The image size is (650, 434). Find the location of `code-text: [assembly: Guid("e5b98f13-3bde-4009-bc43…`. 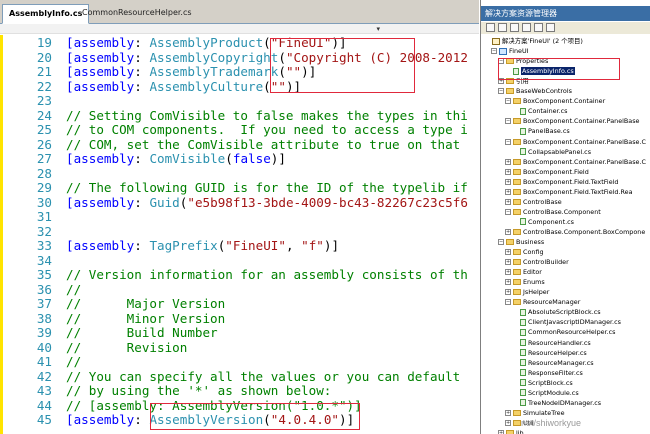

code-text: [assembly: Guid("e5b98f13-3bde-4009-bc43… is located at coordinates (267, 202).